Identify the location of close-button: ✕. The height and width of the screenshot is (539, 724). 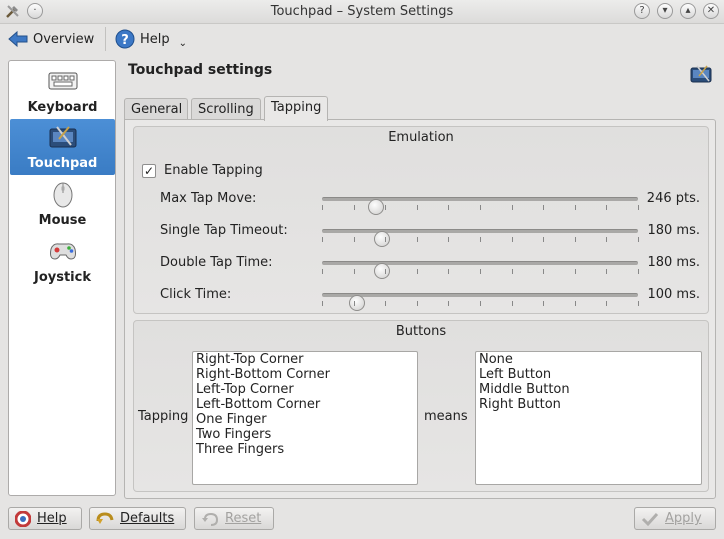
(711, 11).